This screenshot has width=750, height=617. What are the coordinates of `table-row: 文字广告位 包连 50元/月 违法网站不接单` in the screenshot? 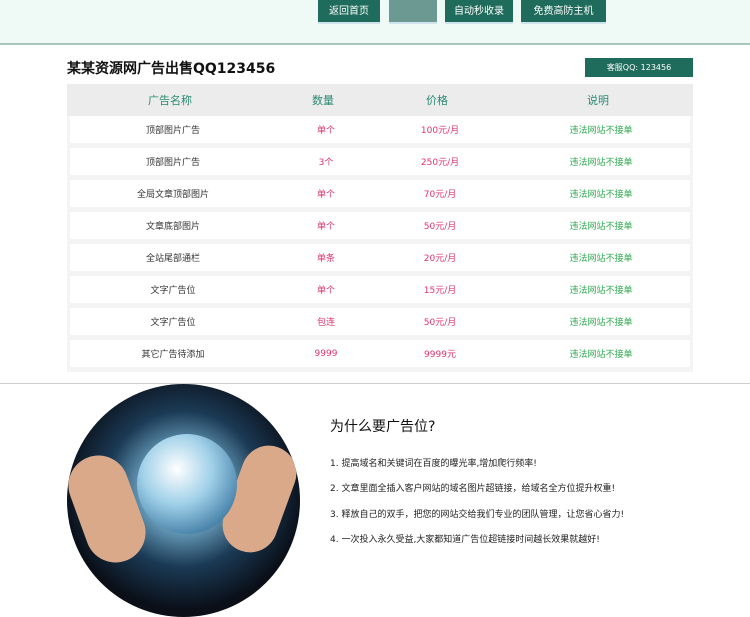 It's located at (380, 321).